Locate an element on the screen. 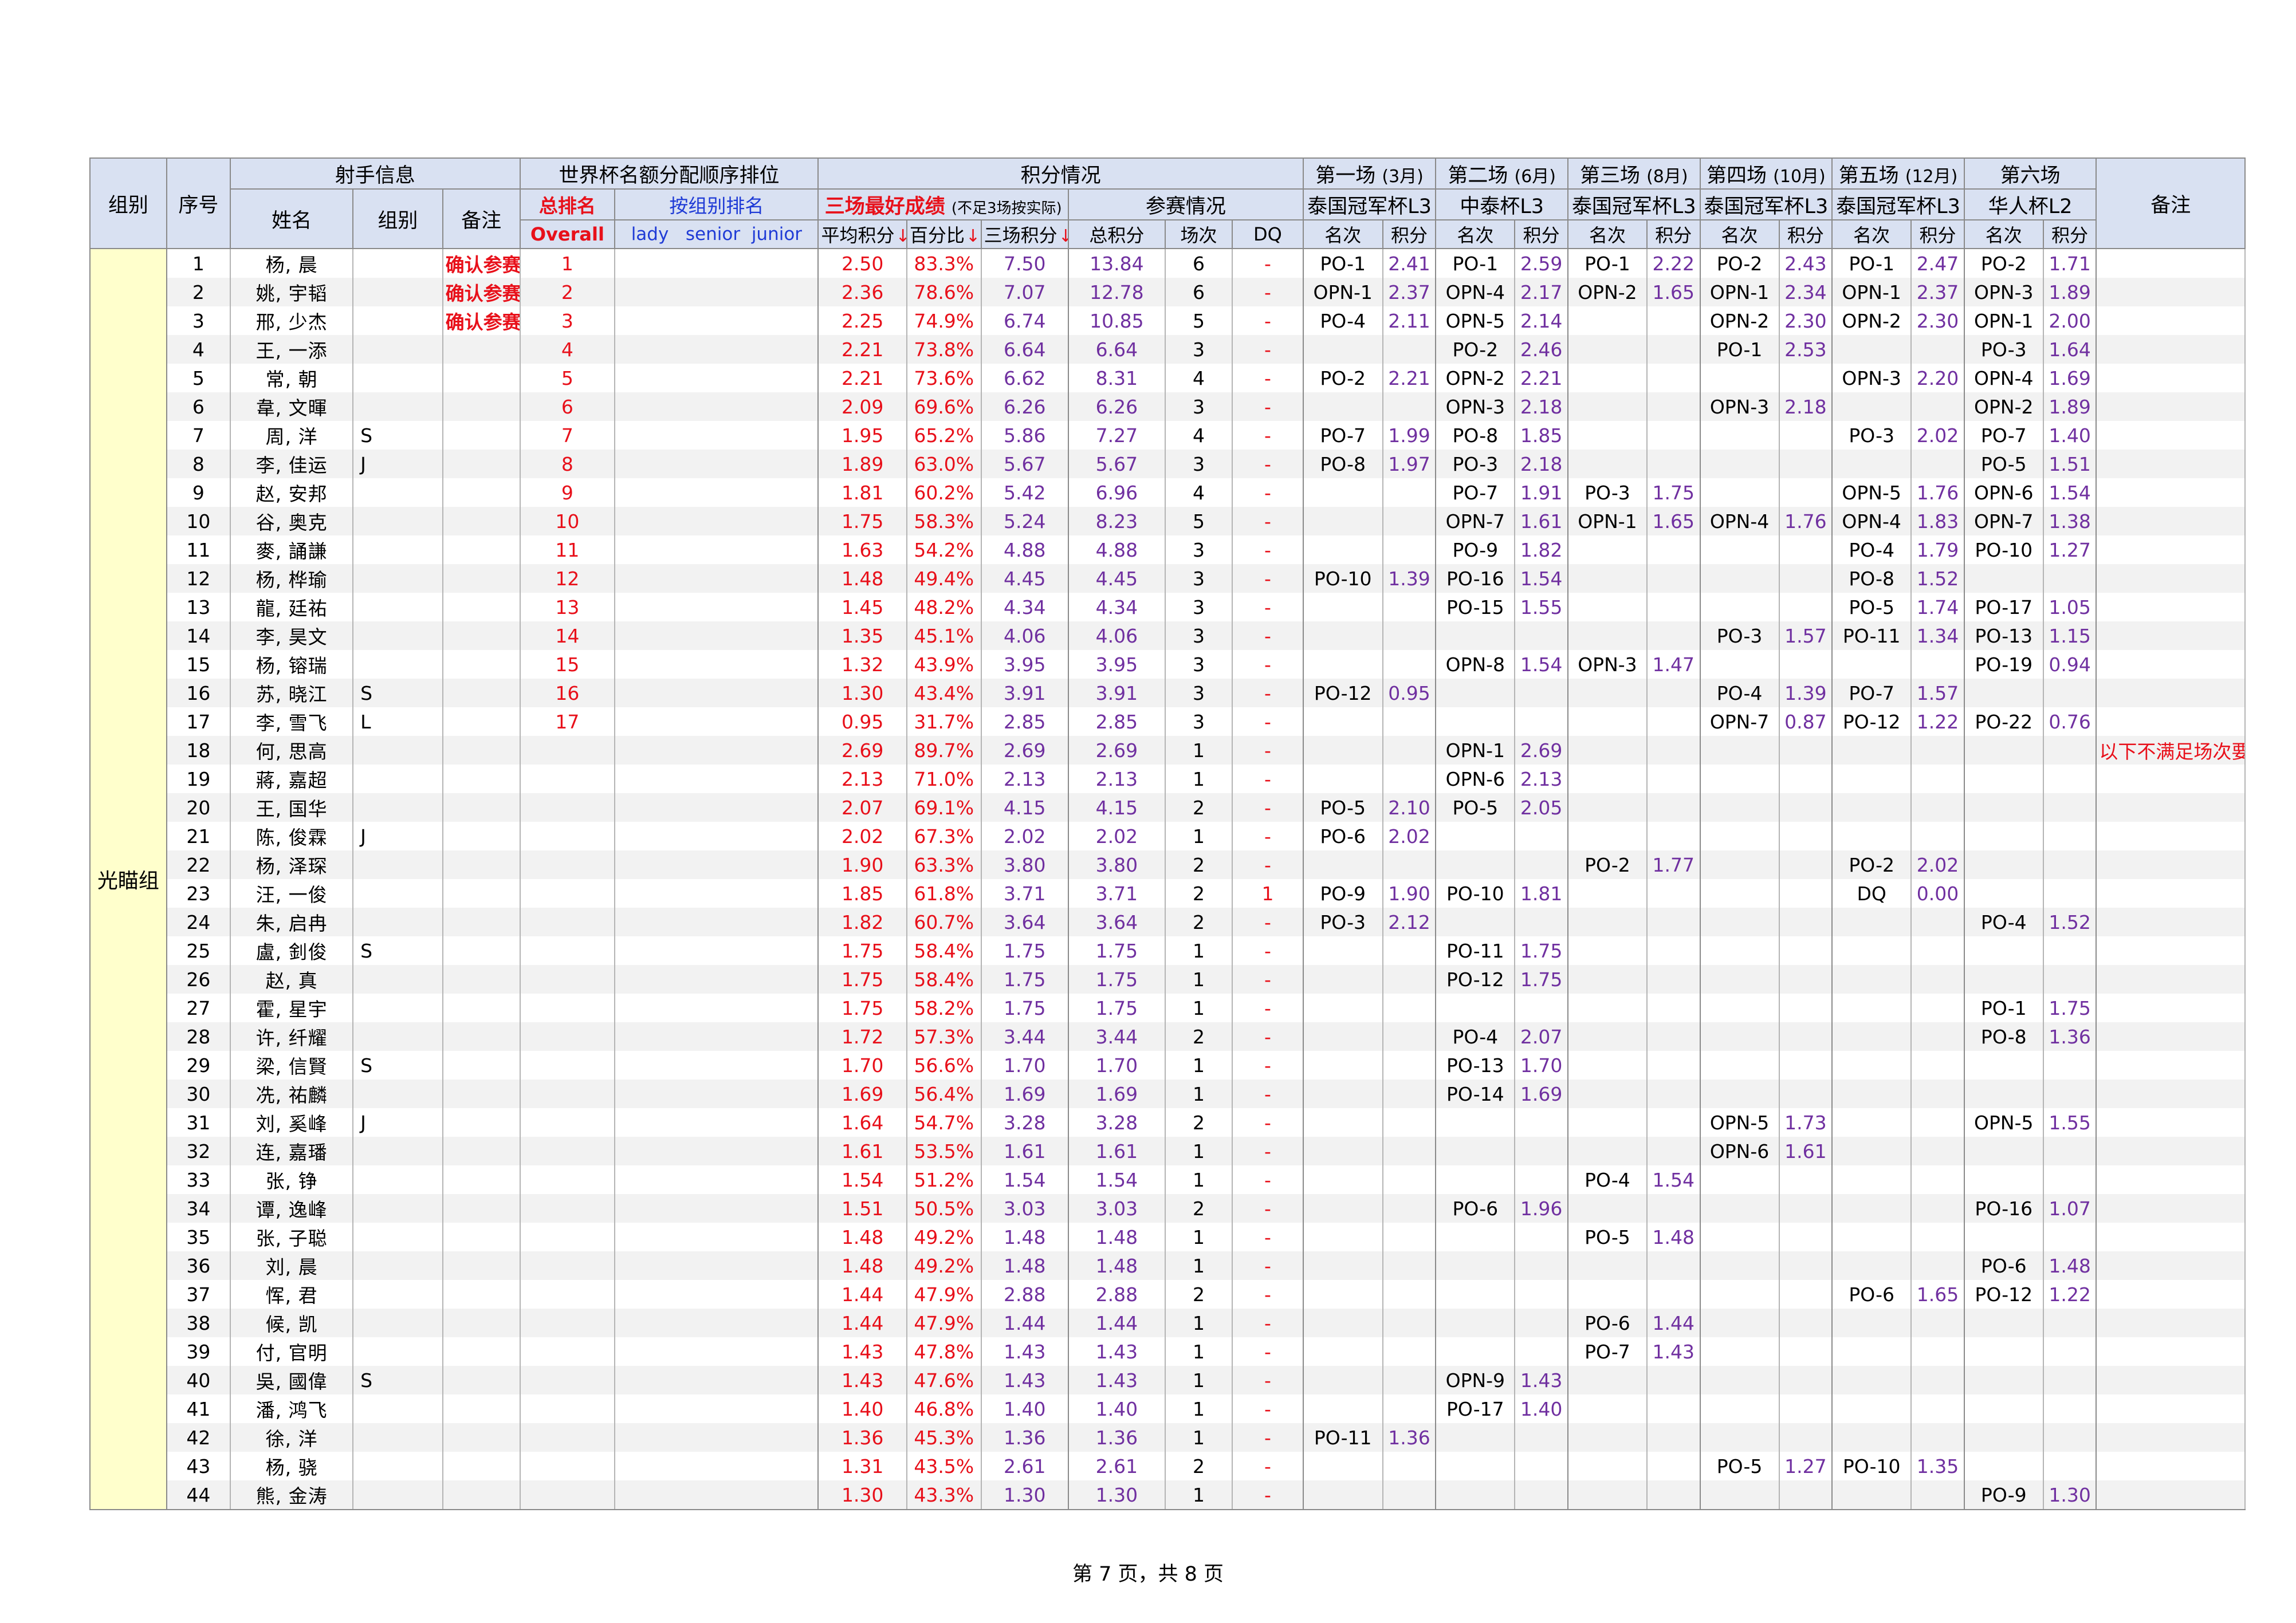  header-event-3: 第三场 (8月) is located at coordinates (1634, 173).